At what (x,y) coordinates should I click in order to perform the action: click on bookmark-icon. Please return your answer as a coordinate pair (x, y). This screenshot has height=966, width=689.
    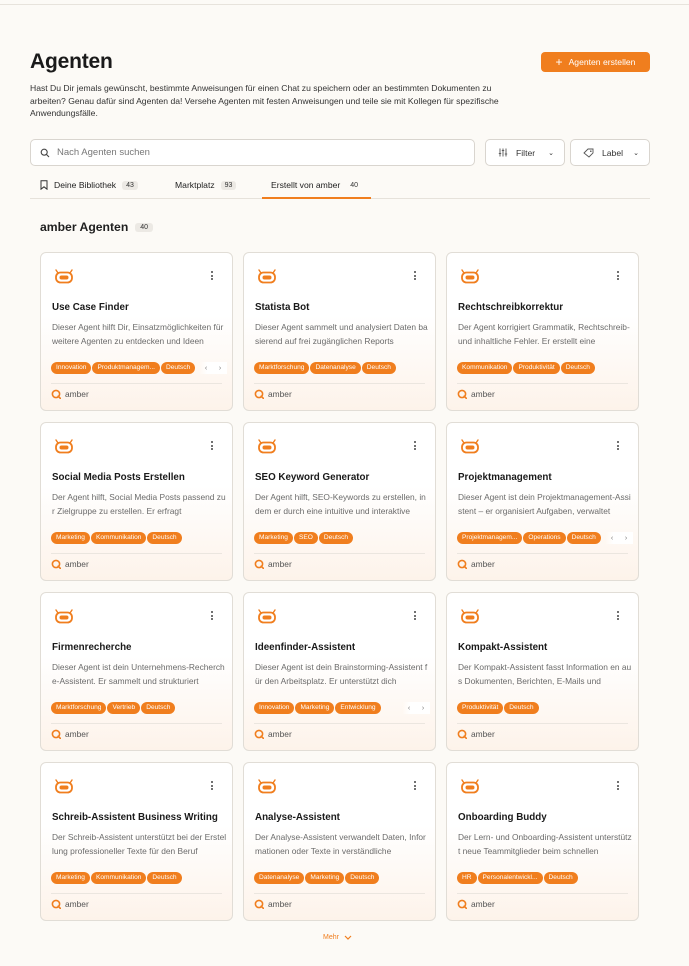
    Looking at the image, I should click on (44, 185).